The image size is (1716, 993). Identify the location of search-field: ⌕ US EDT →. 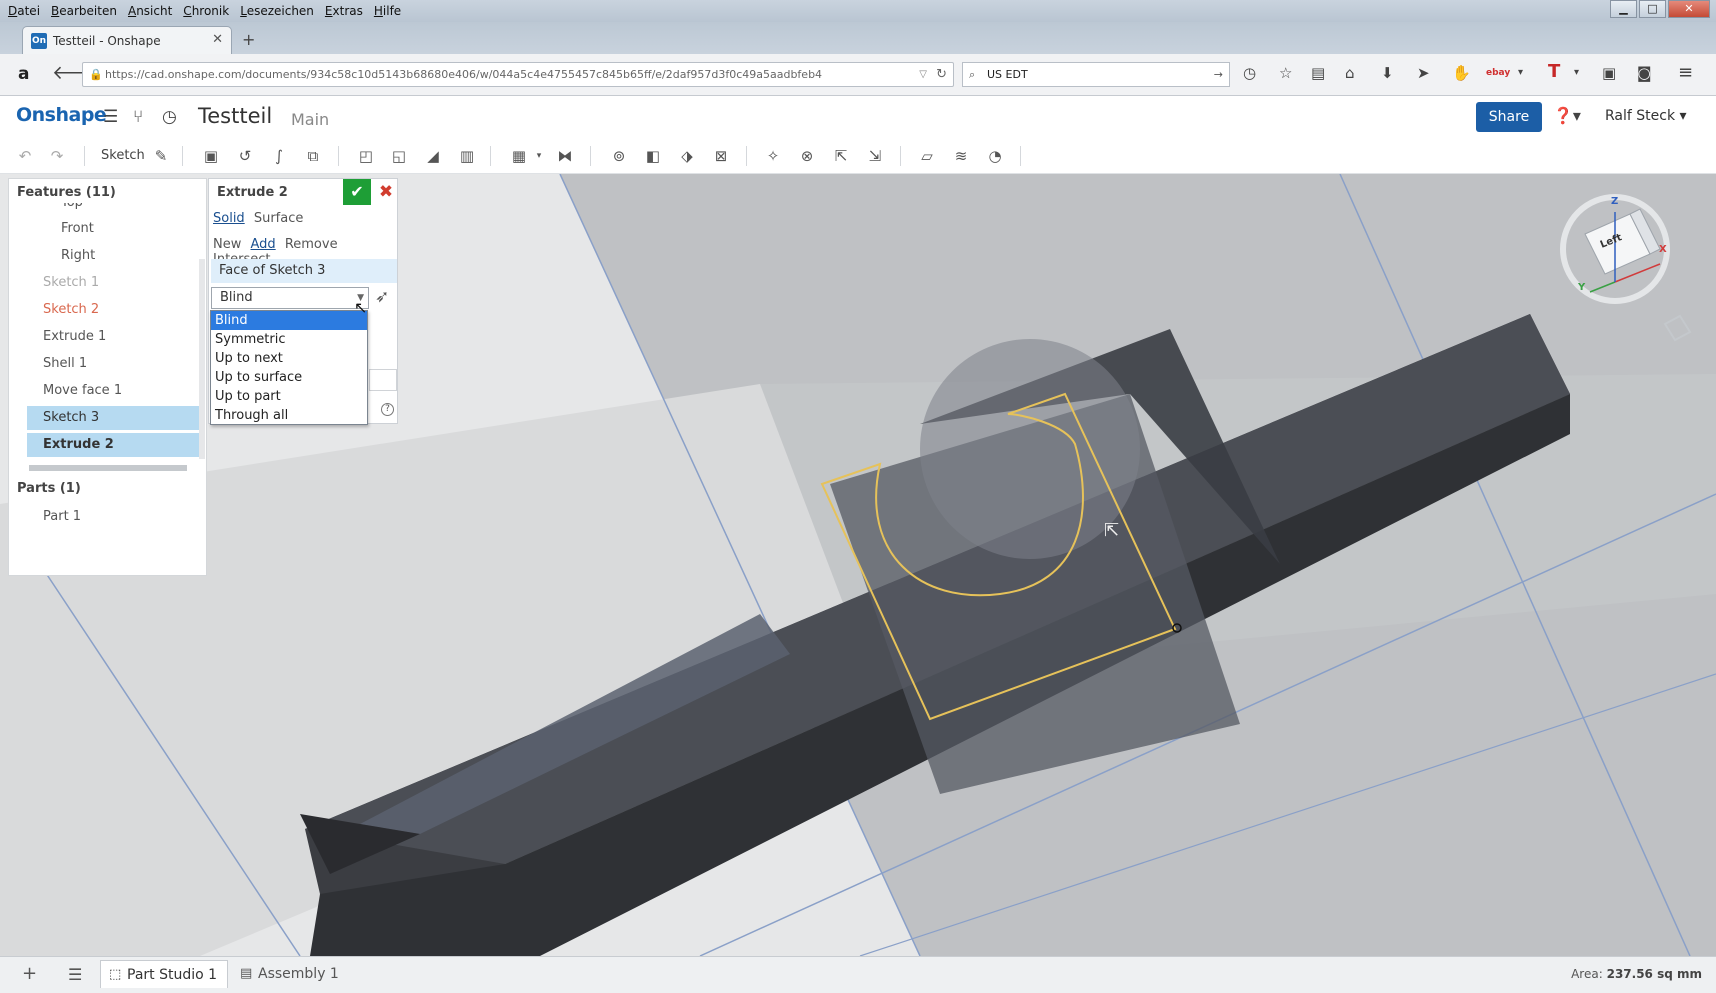
(1096, 74).